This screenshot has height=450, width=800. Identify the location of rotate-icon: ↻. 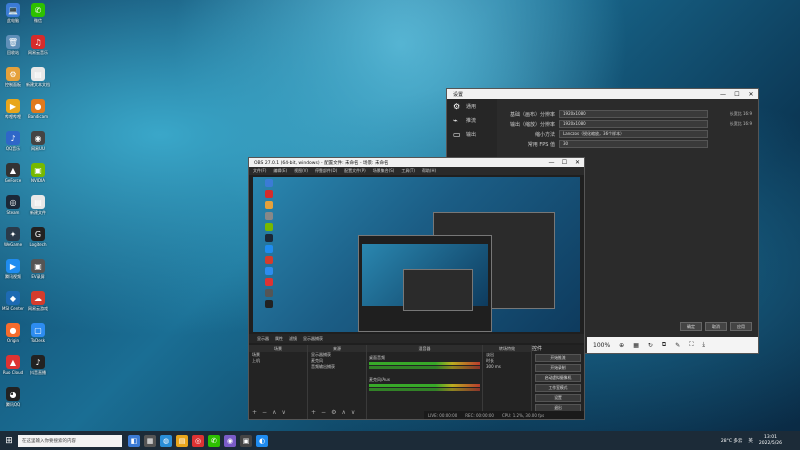
(650, 345).